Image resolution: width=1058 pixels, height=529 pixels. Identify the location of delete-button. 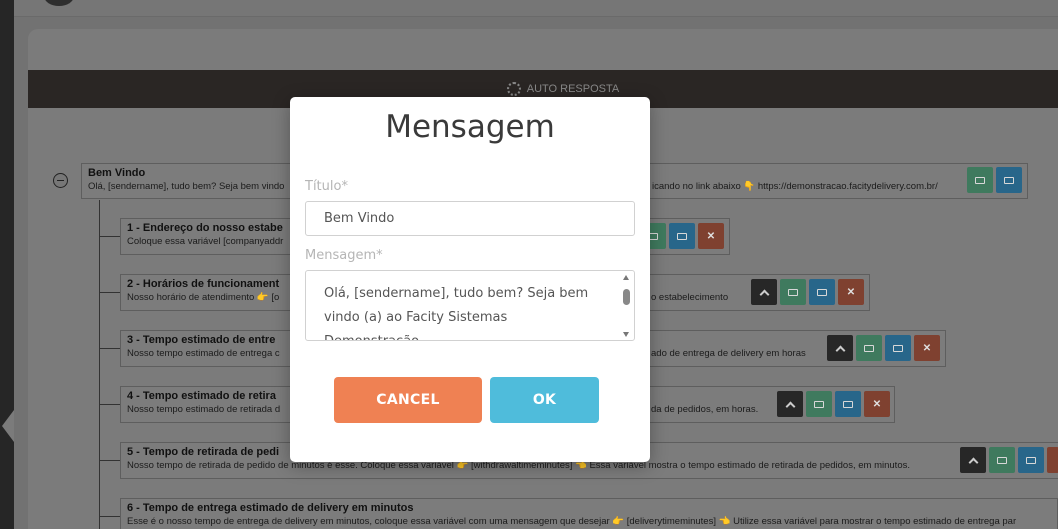
(1052, 460).